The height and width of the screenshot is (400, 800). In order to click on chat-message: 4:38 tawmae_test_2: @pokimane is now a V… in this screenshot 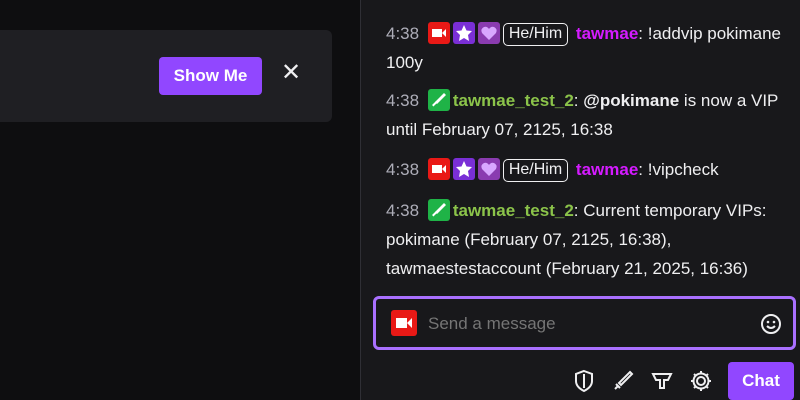, I will do `click(582, 114)`.